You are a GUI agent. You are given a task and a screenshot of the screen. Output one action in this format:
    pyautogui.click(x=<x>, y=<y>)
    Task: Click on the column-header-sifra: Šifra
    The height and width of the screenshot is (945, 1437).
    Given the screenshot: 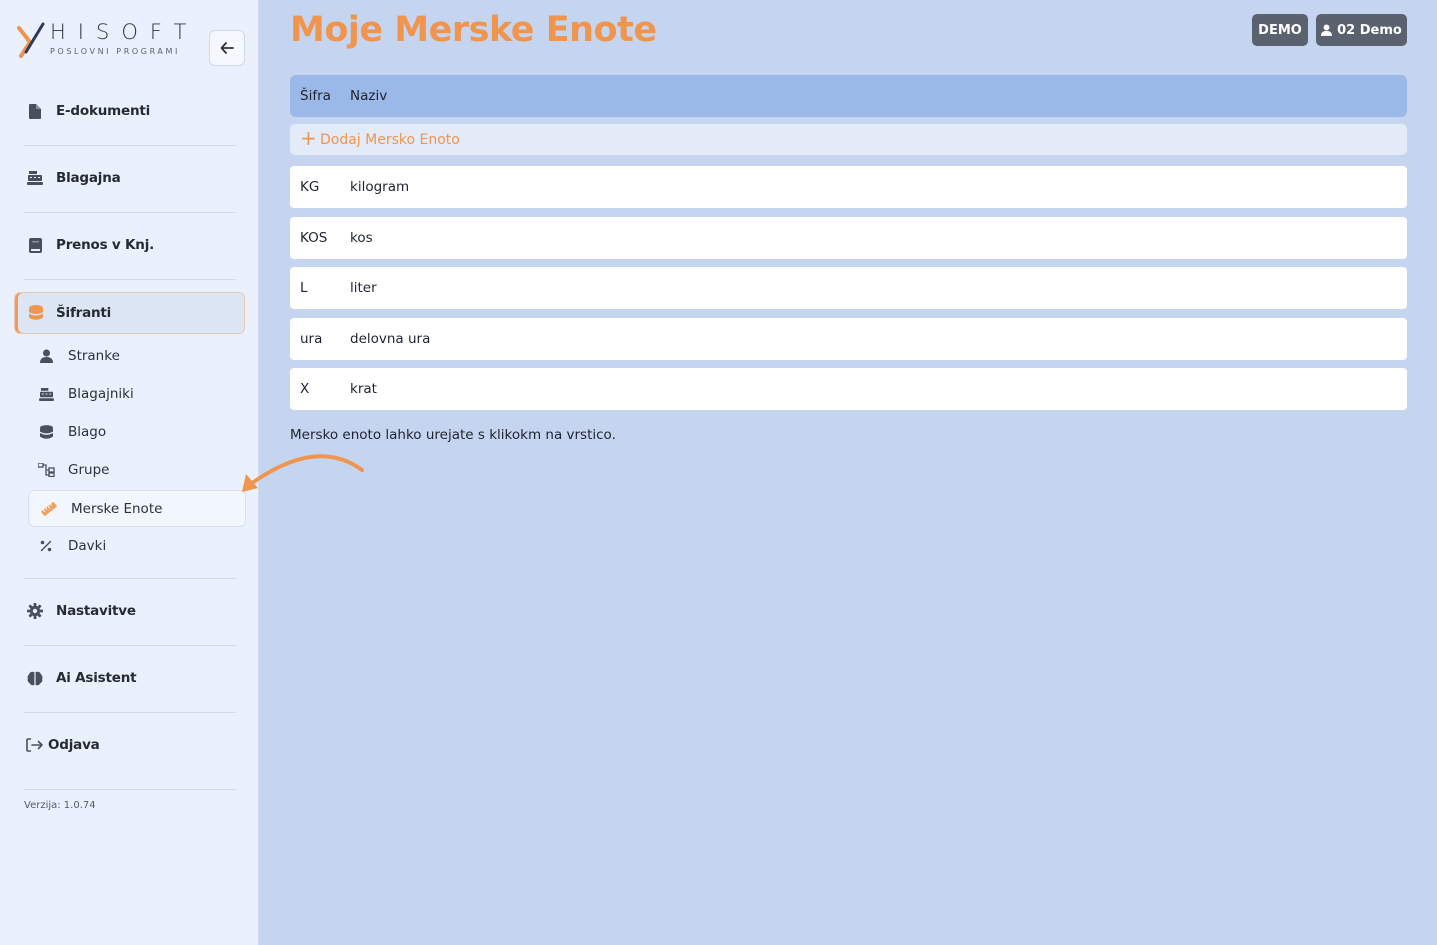 What is the action you would take?
    pyautogui.click(x=315, y=96)
    